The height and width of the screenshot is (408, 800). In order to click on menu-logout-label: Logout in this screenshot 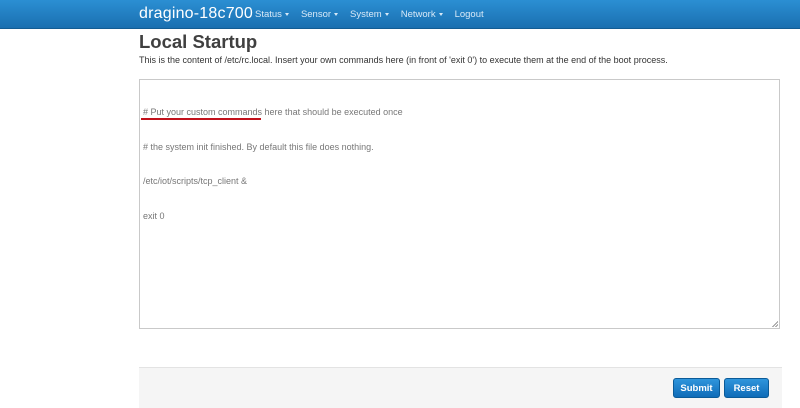, I will do `click(469, 14)`.